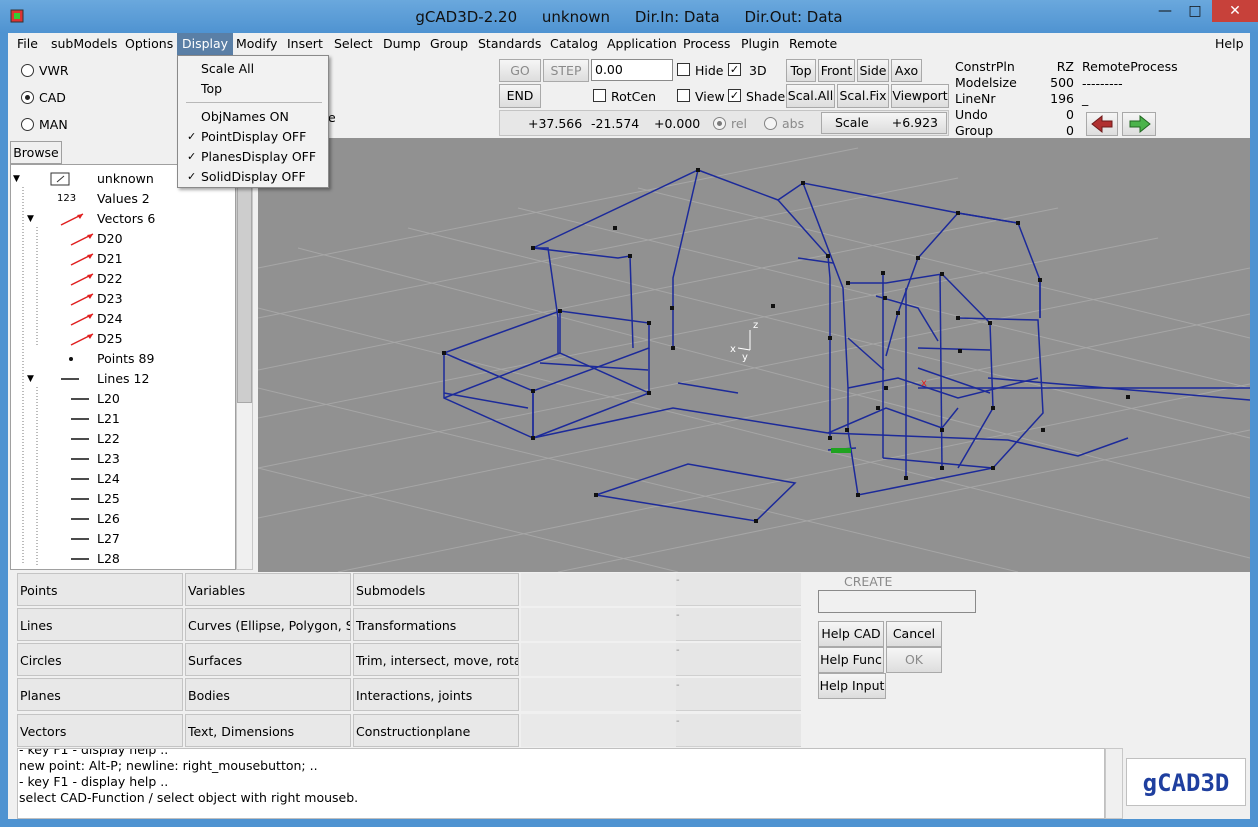 This screenshot has height=827, width=1258. Describe the element at coordinates (305, 44) in the screenshot. I see `menu-insert: Insert` at that location.